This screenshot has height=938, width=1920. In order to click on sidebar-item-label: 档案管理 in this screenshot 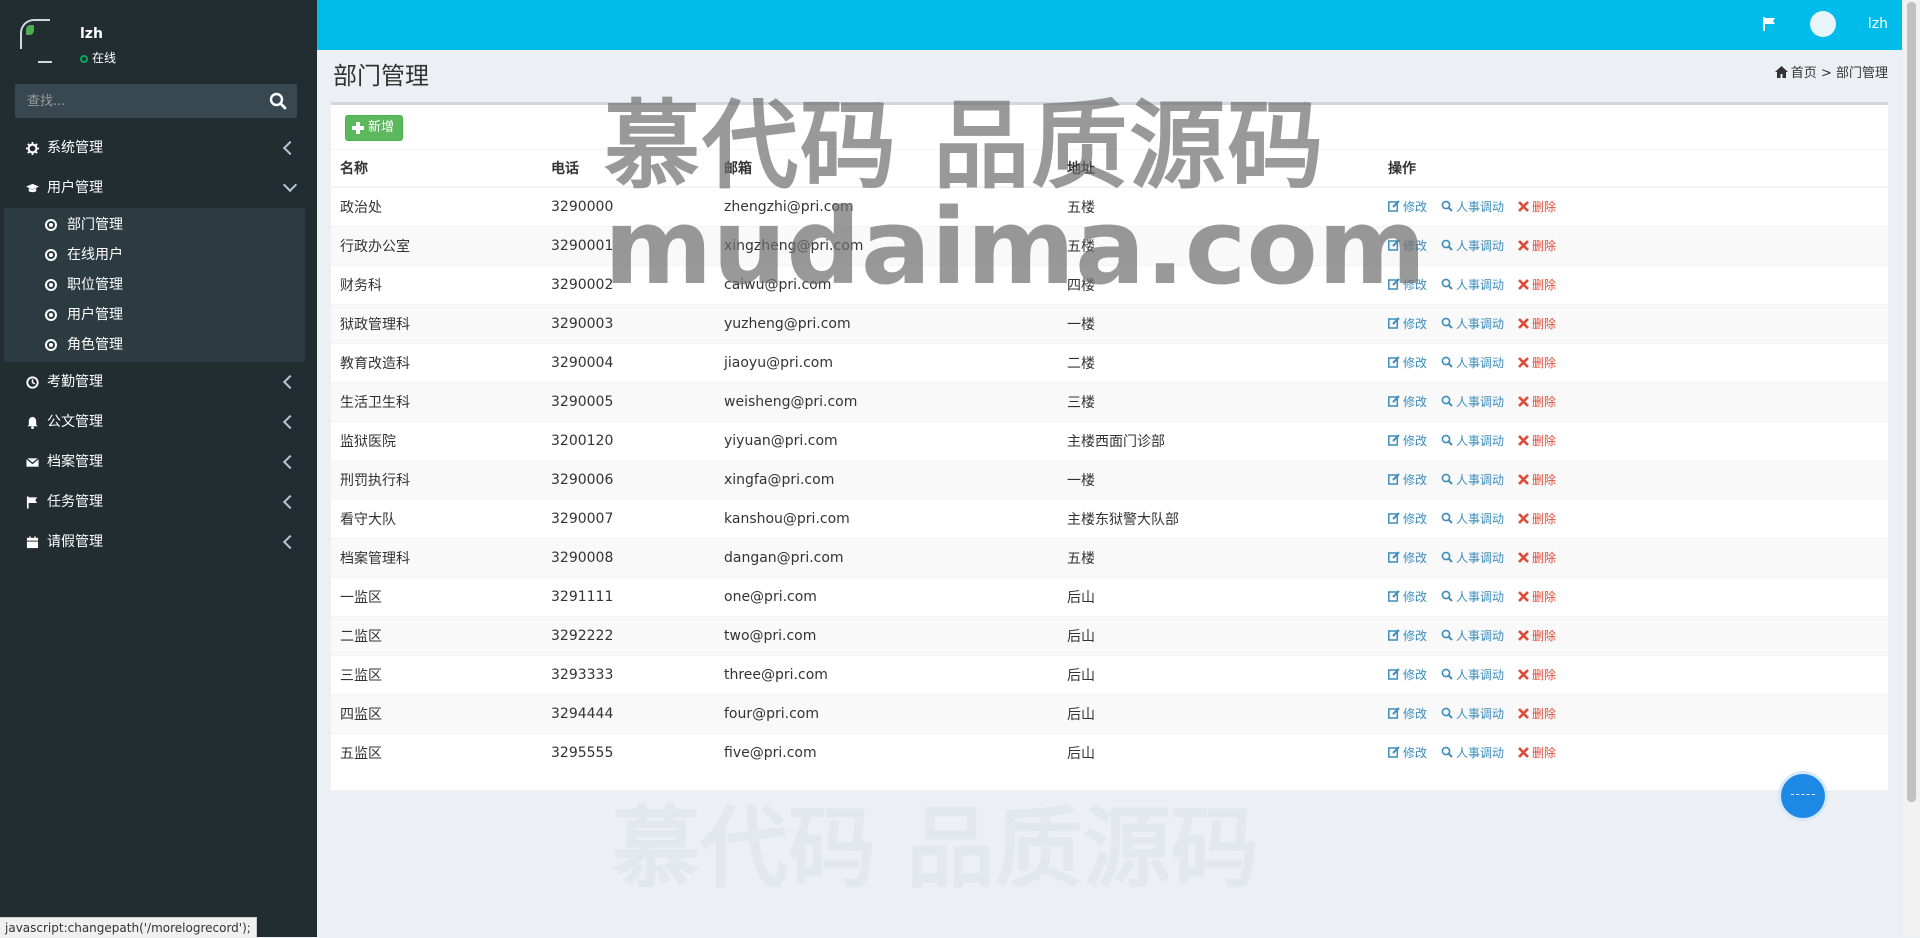, I will do `click(75, 462)`.